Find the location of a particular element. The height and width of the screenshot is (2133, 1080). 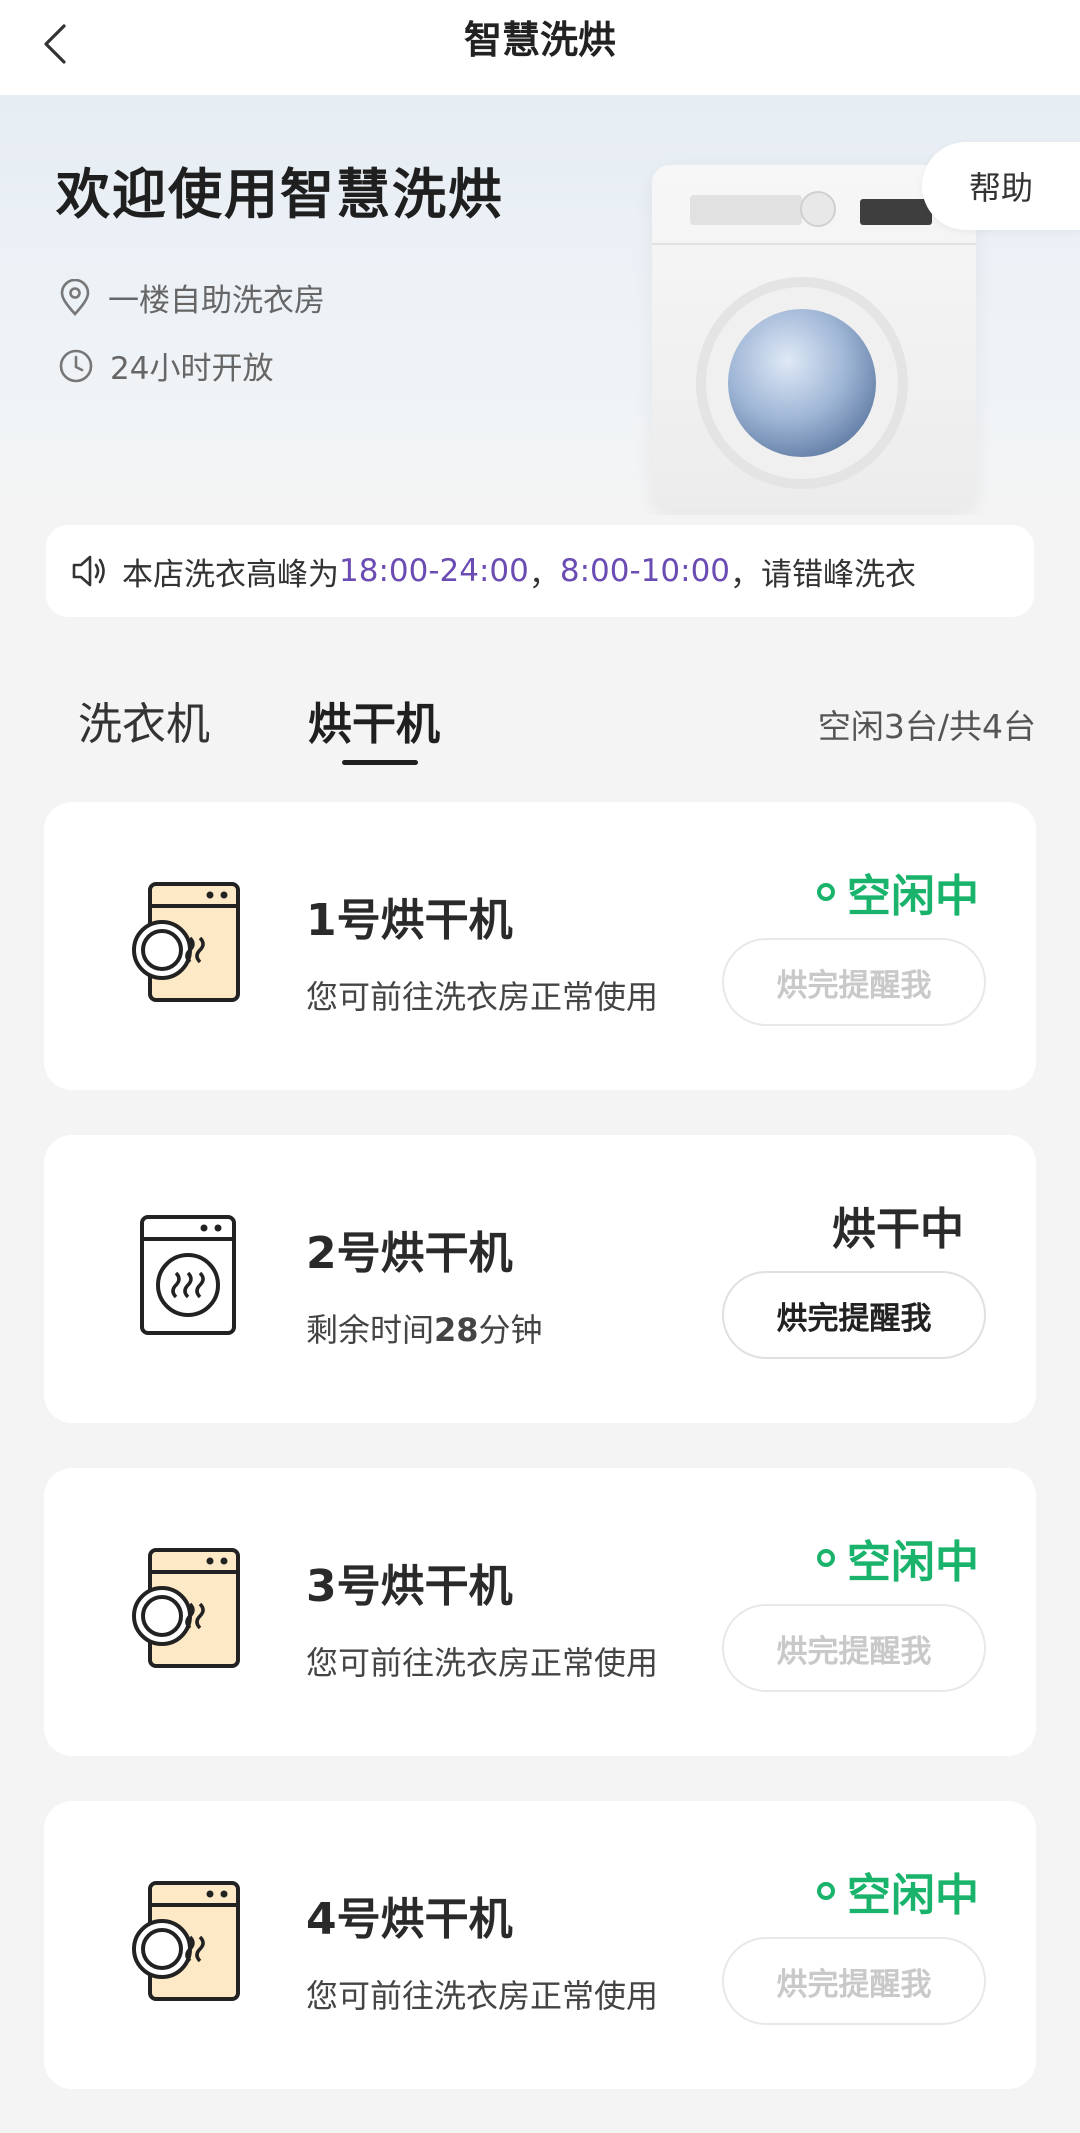

availability-count: 空闲3台/共4台 is located at coordinates (926, 726).